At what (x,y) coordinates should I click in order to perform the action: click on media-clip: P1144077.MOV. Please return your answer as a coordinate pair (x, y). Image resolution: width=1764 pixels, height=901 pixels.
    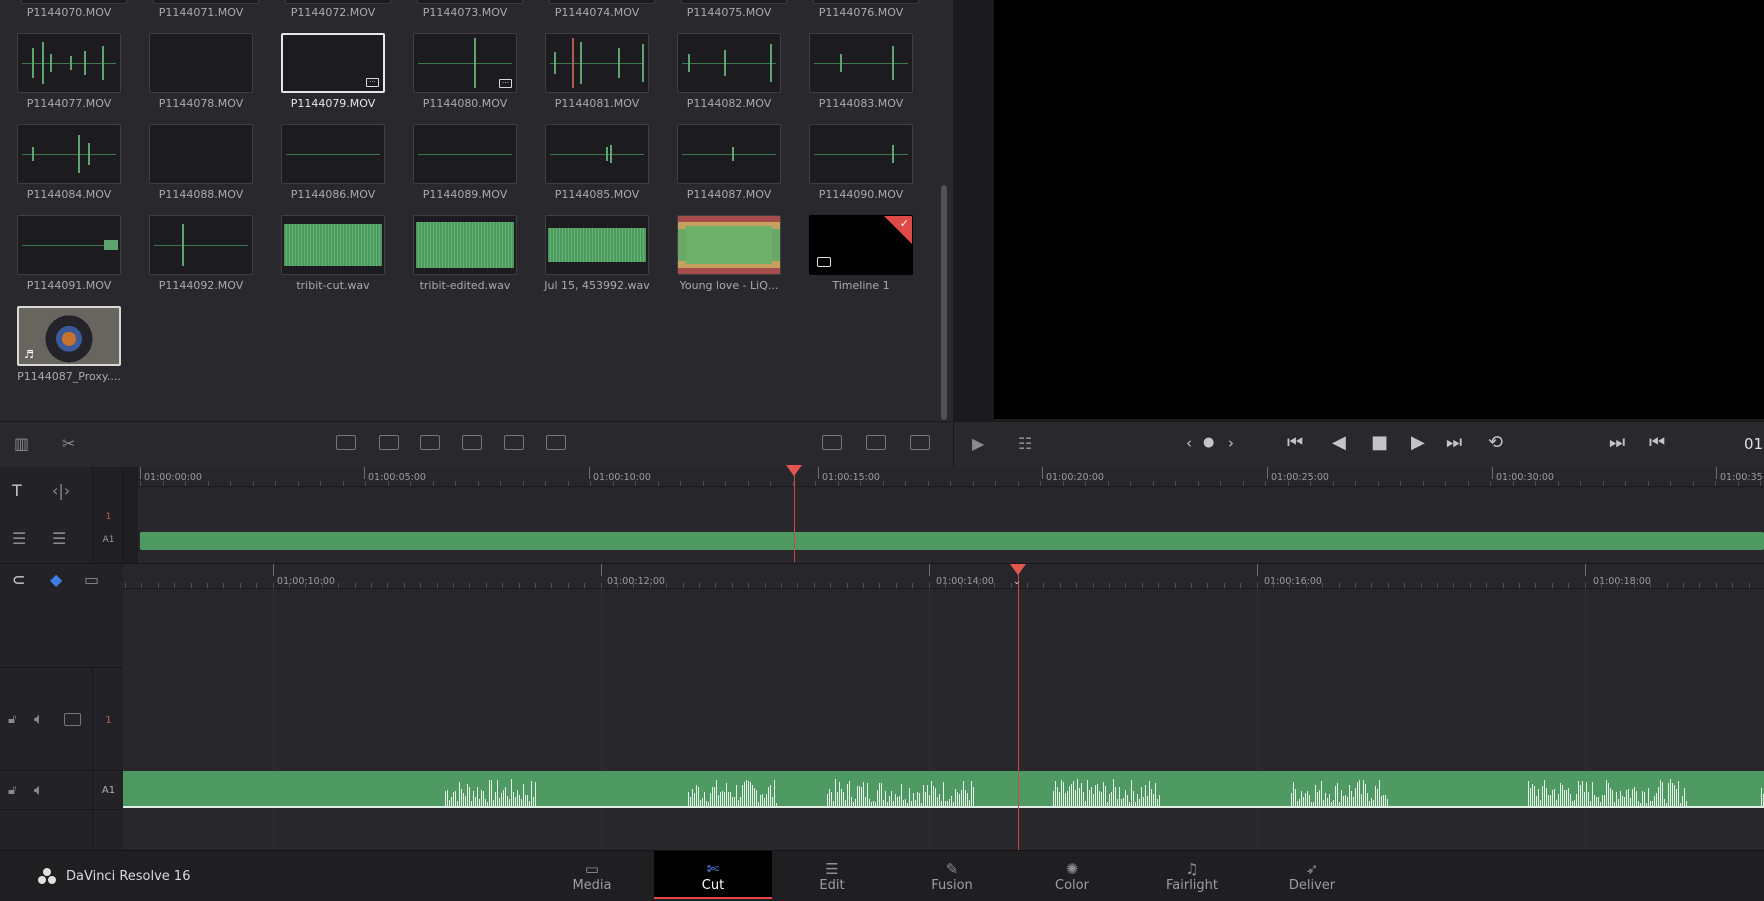
    Looking at the image, I should click on (65, 78).